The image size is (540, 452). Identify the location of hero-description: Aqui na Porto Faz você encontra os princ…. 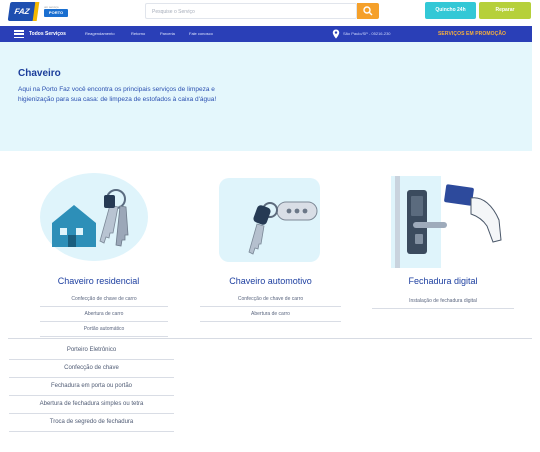
(117, 94).